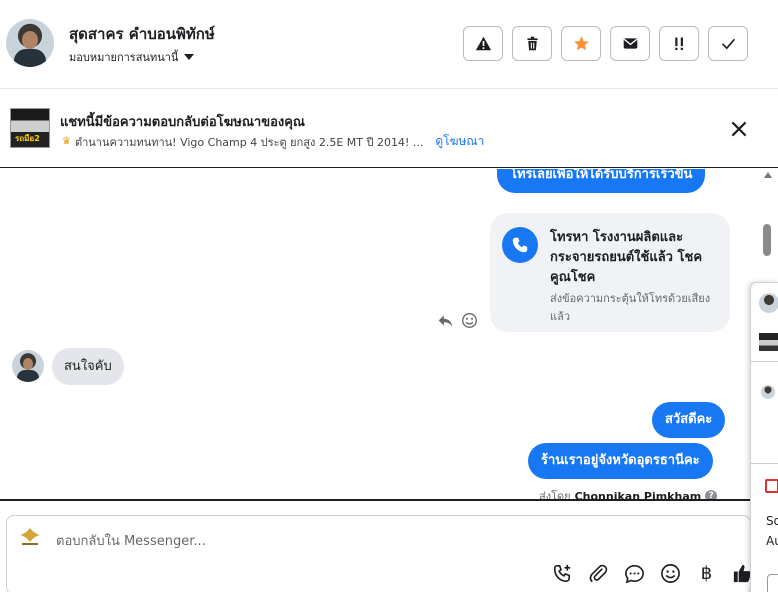  Describe the element at coordinates (634, 573) in the screenshot. I see `chat-icon` at that location.